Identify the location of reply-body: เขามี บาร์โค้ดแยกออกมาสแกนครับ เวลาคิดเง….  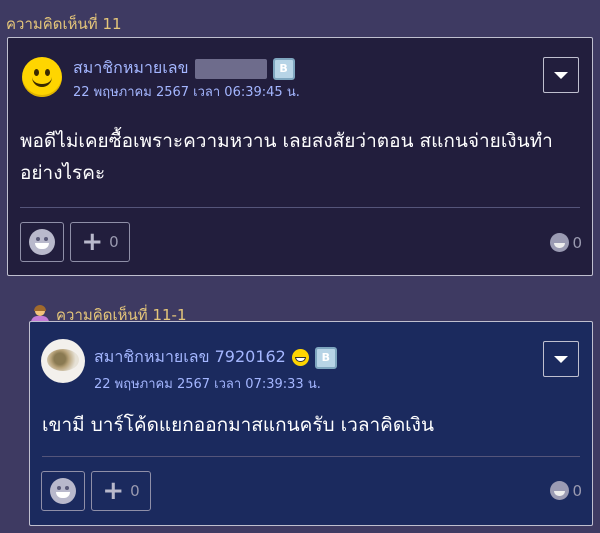
(238, 425).